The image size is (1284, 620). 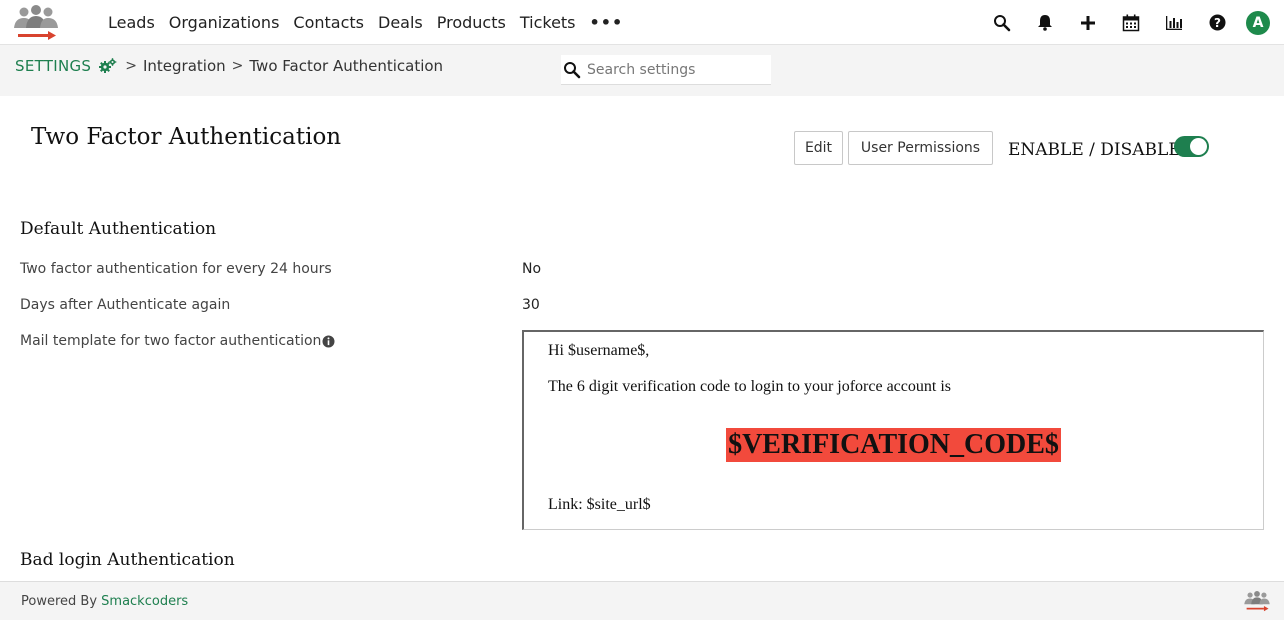 I want to click on default-authentication-heading: Default Authentication, so click(x=118, y=229).